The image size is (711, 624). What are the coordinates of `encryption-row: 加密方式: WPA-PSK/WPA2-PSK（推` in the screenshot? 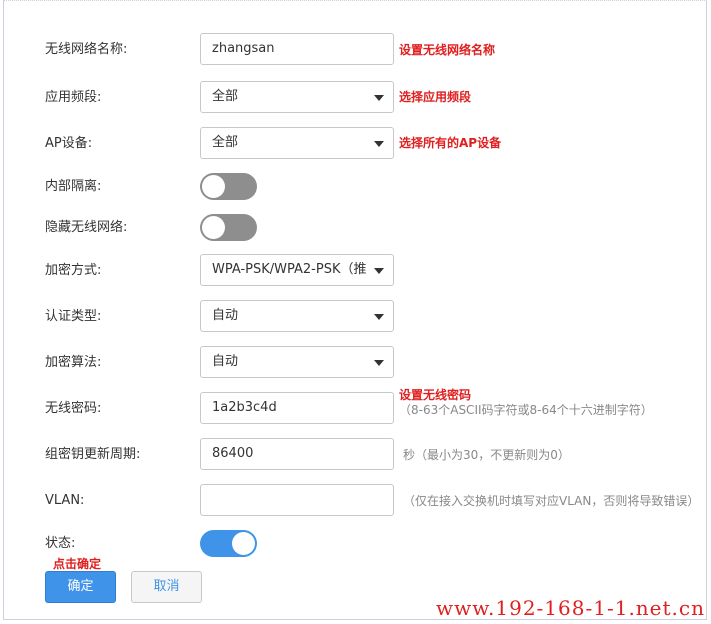 It's located at (355, 271).